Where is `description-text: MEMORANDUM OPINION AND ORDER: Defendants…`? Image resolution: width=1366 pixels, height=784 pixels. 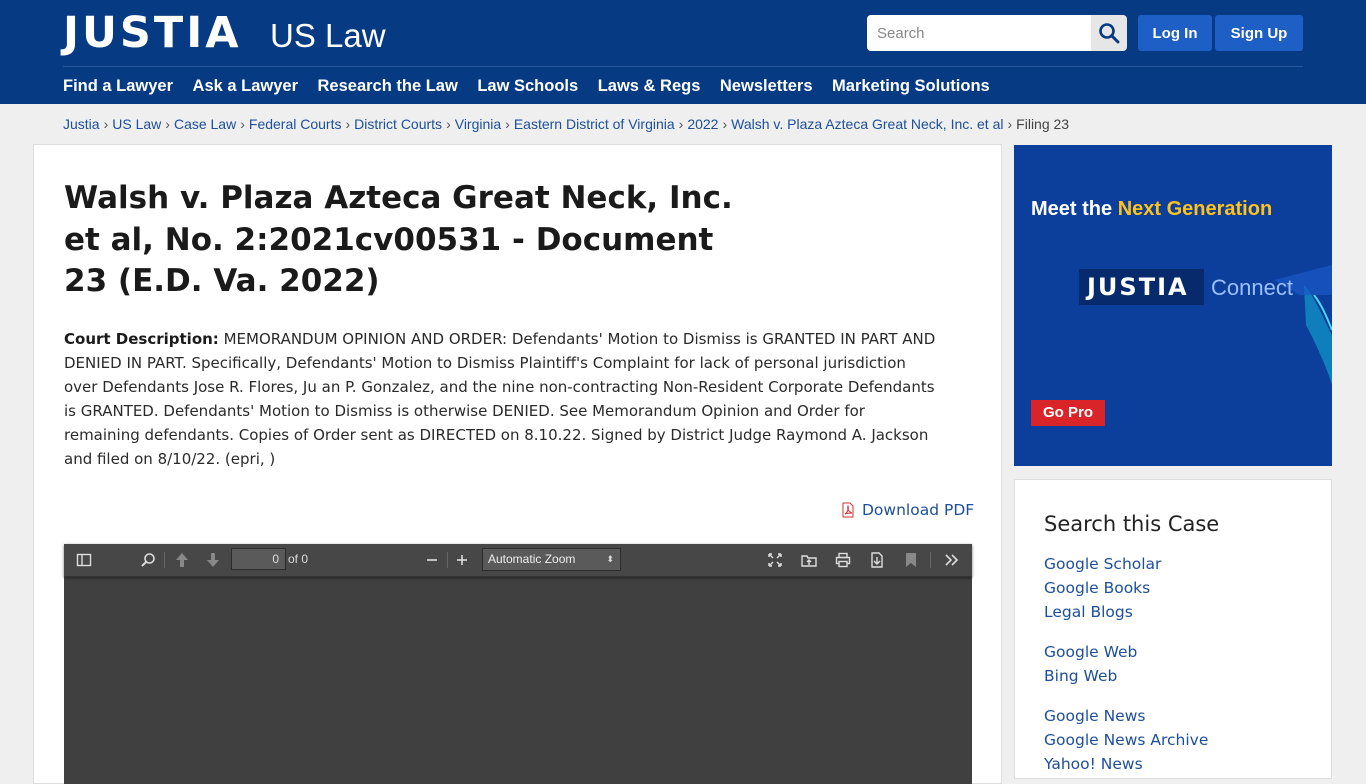 description-text: MEMORANDUM OPINION AND ORDER: Defendants… is located at coordinates (500, 399).